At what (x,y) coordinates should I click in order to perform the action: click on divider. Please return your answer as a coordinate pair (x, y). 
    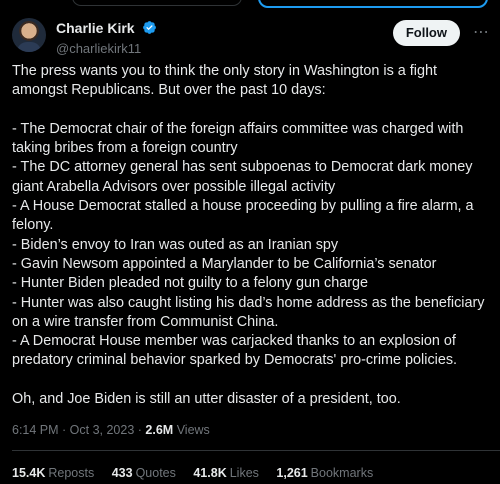
    Looking at the image, I should click on (256, 450).